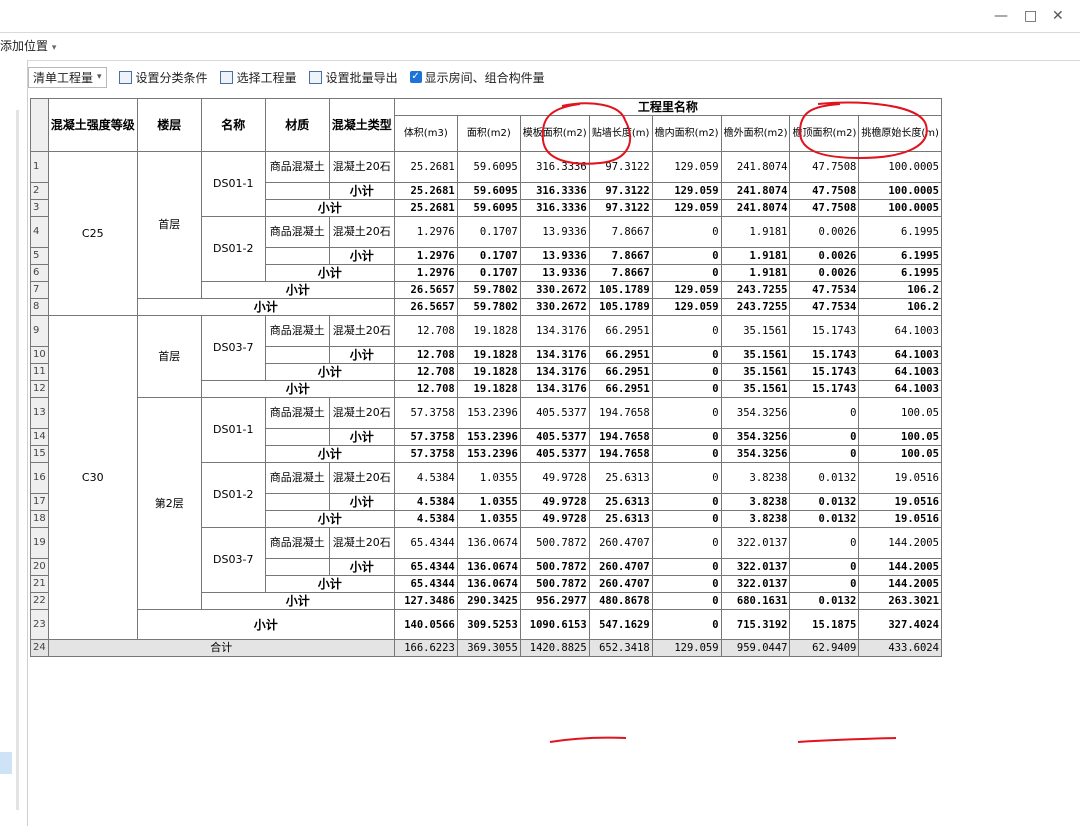 This screenshot has width=1080, height=826. I want to click on header-outer-area: 檐外面积(m2), so click(755, 133).